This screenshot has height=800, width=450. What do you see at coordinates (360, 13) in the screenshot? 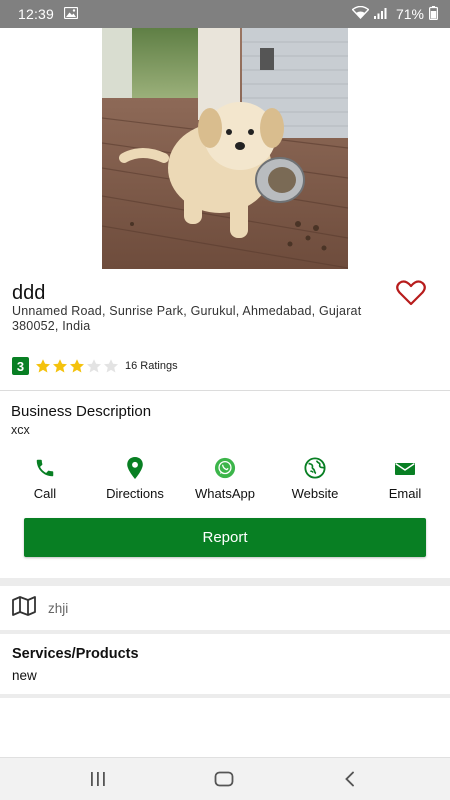
I see `wifi-icon` at bounding box center [360, 13].